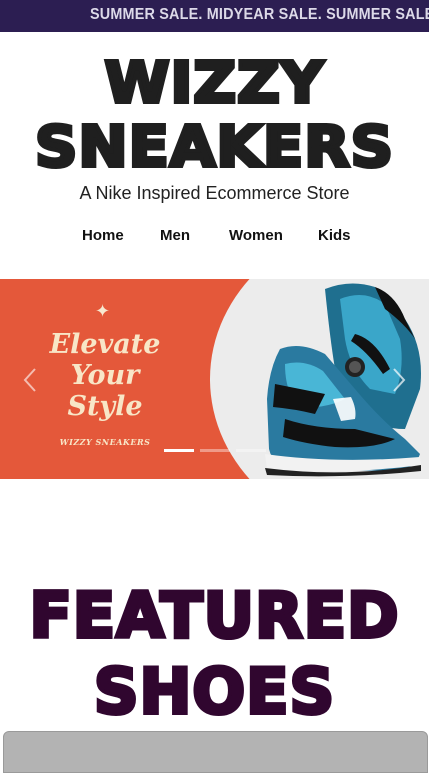 Image resolution: width=429 pixels, height=773 pixels. I want to click on featured-line-2: SHOES, so click(214, 691).